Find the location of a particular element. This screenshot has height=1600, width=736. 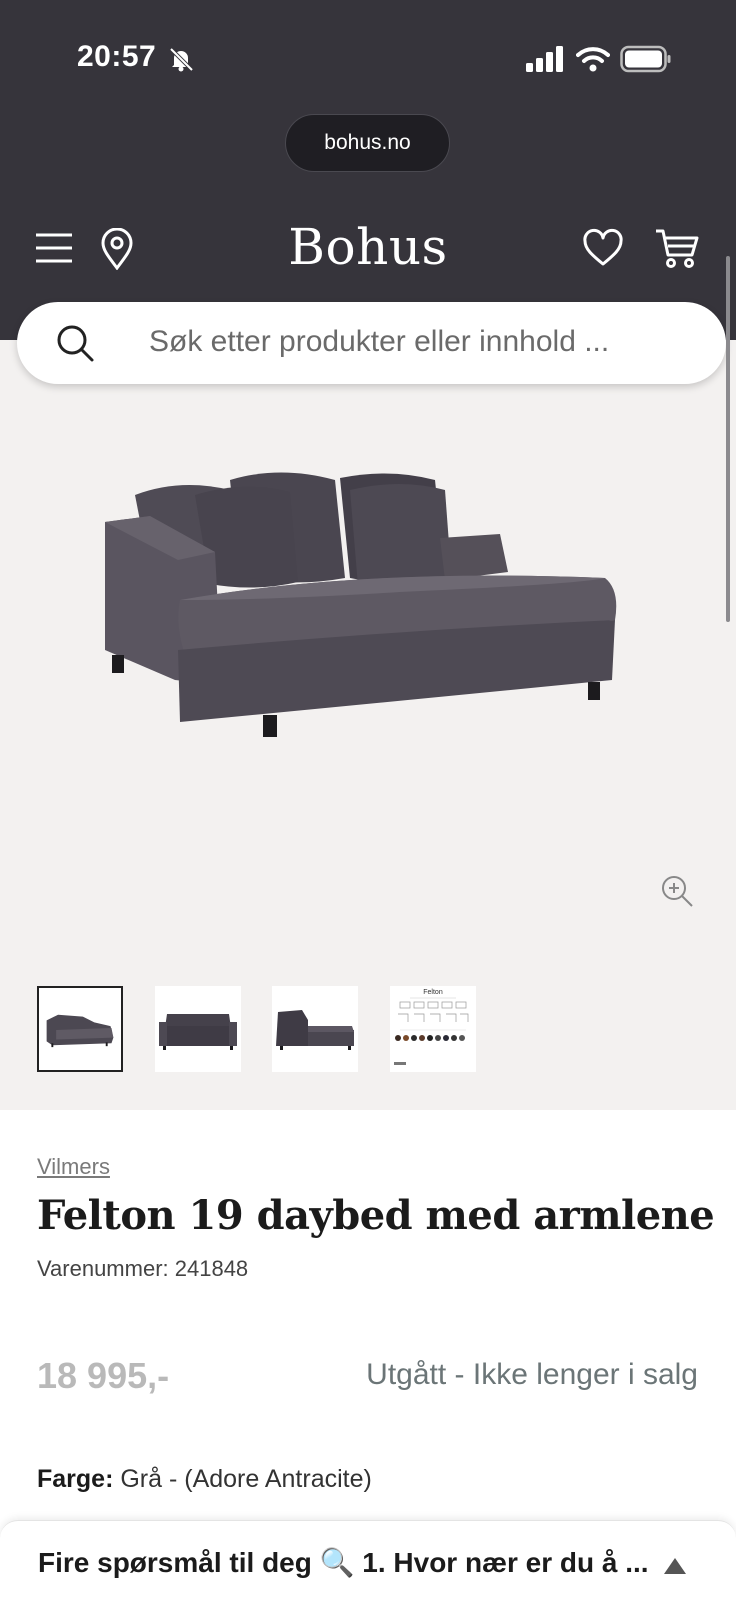

product-image is located at coordinates (370, 610).